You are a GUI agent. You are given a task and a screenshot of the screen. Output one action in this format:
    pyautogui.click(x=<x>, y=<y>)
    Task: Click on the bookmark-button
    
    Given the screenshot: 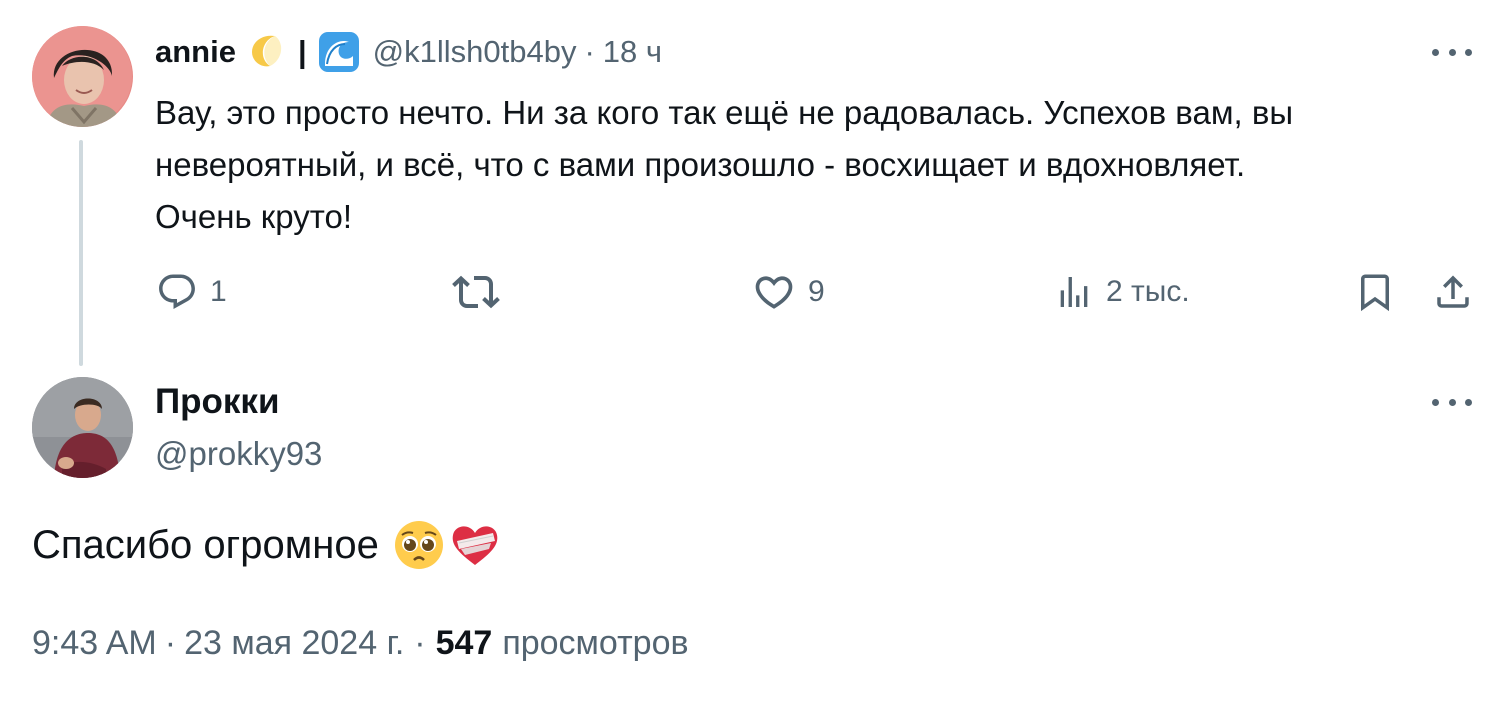 What is the action you would take?
    pyautogui.click(x=1375, y=292)
    